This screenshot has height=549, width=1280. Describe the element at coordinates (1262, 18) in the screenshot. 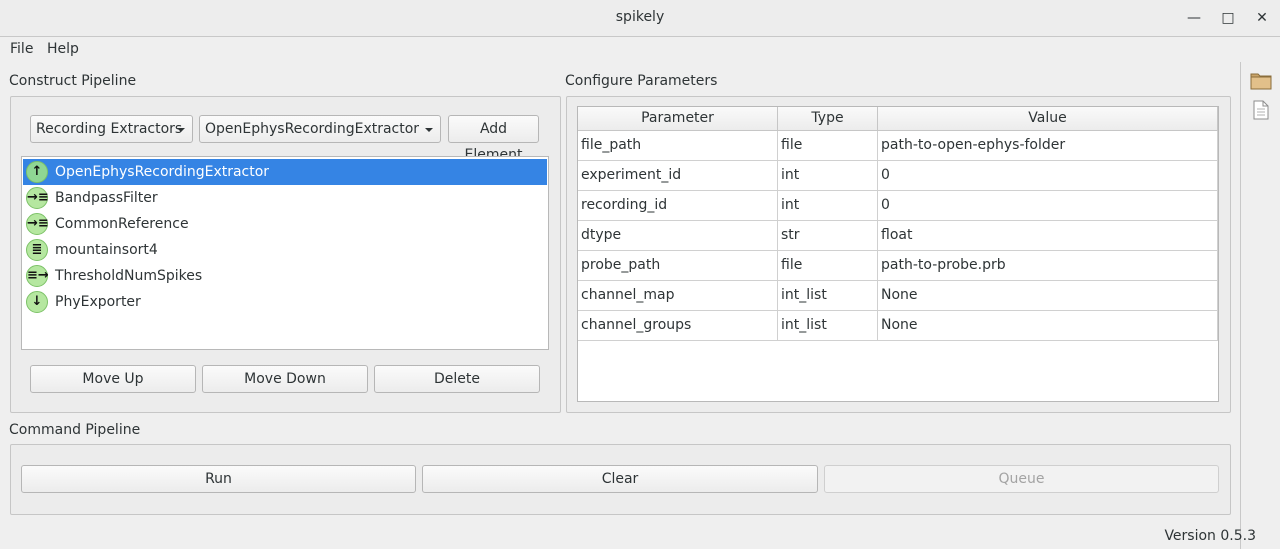

I see `close-icon: ✕` at that location.